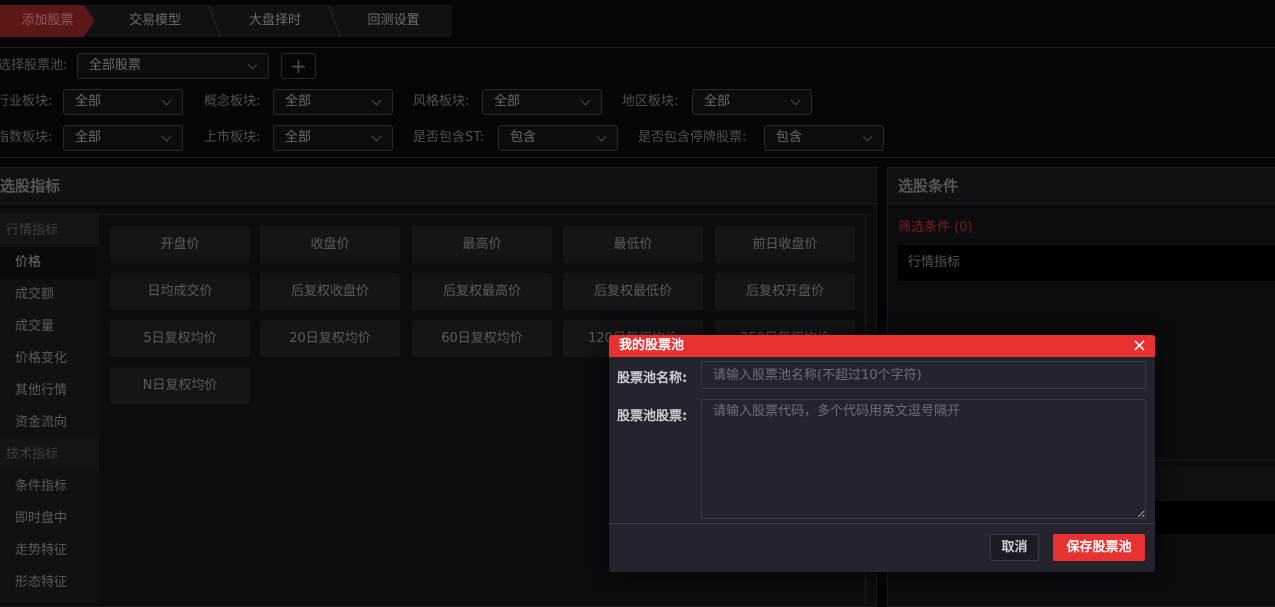 The height and width of the screenshot is (607, 1275). What do you see at coordinates (652, 416) in the screenshot?
I see `stocks-label: 股票池股票:` at bounding box center [652, 416].